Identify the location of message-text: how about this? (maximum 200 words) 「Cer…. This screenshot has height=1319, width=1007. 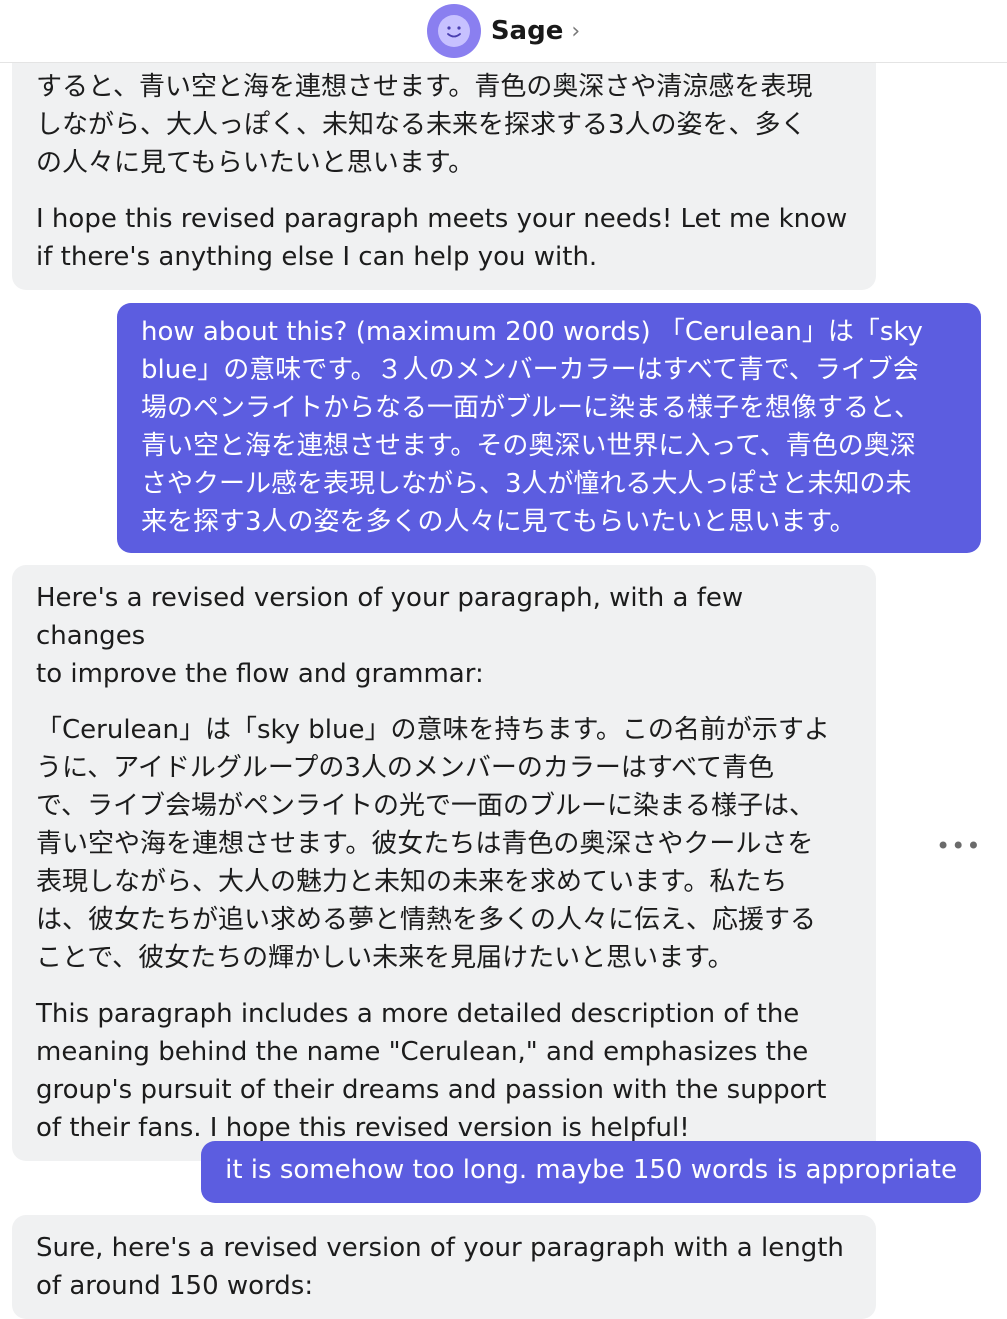
(532, 427).